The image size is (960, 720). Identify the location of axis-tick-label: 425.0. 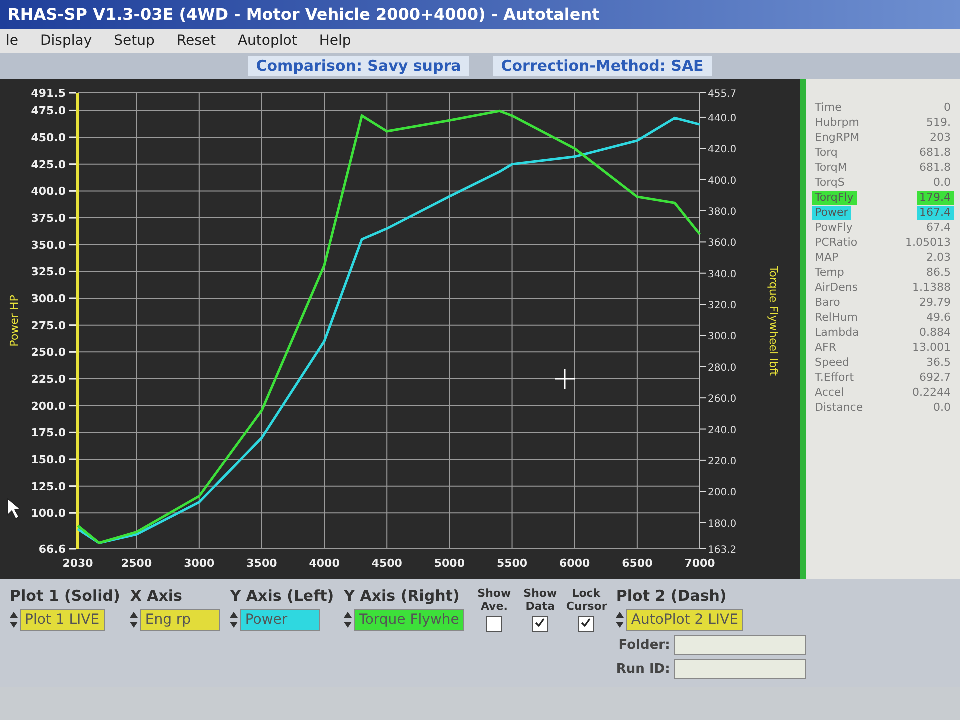
(48, 165).